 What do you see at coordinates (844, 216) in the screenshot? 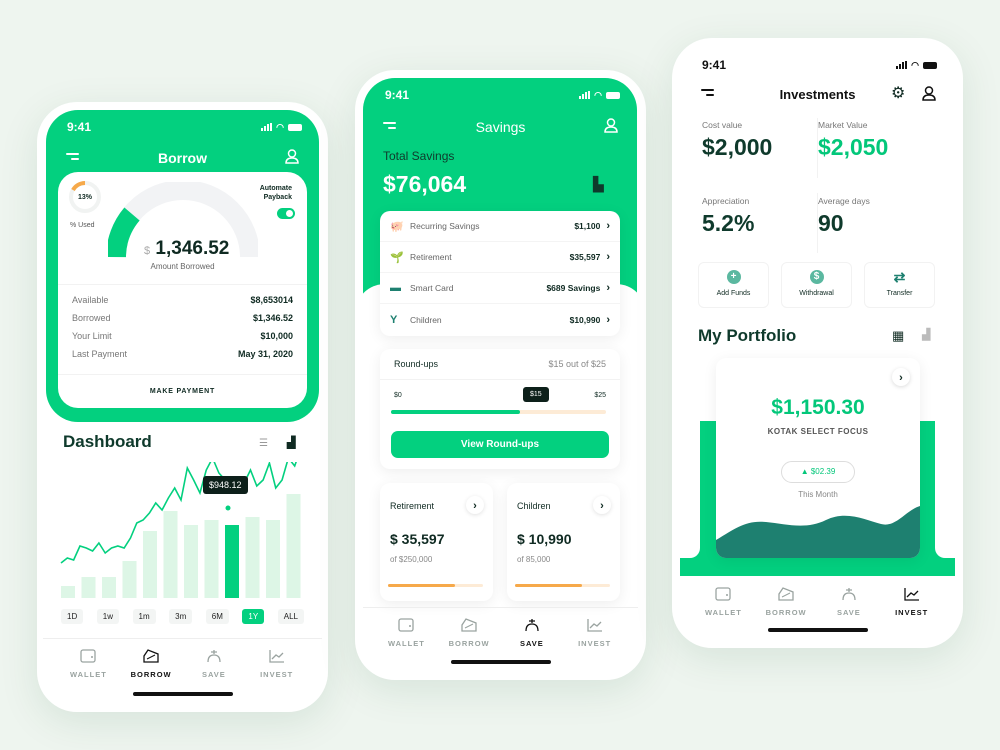
I see `stat-average-days: Average days 90` at bounding box center [844, 216].